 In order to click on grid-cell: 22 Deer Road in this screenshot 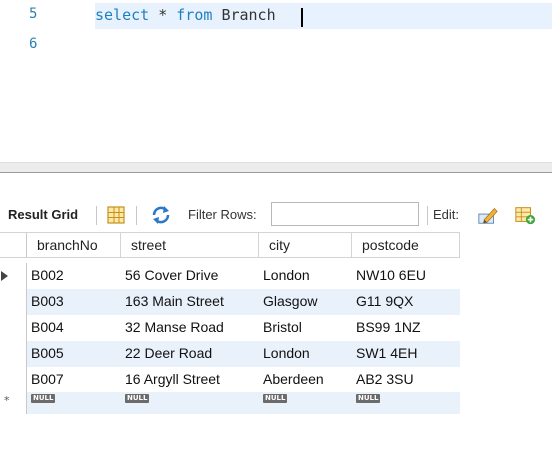, I will do `click(190, 354)`.